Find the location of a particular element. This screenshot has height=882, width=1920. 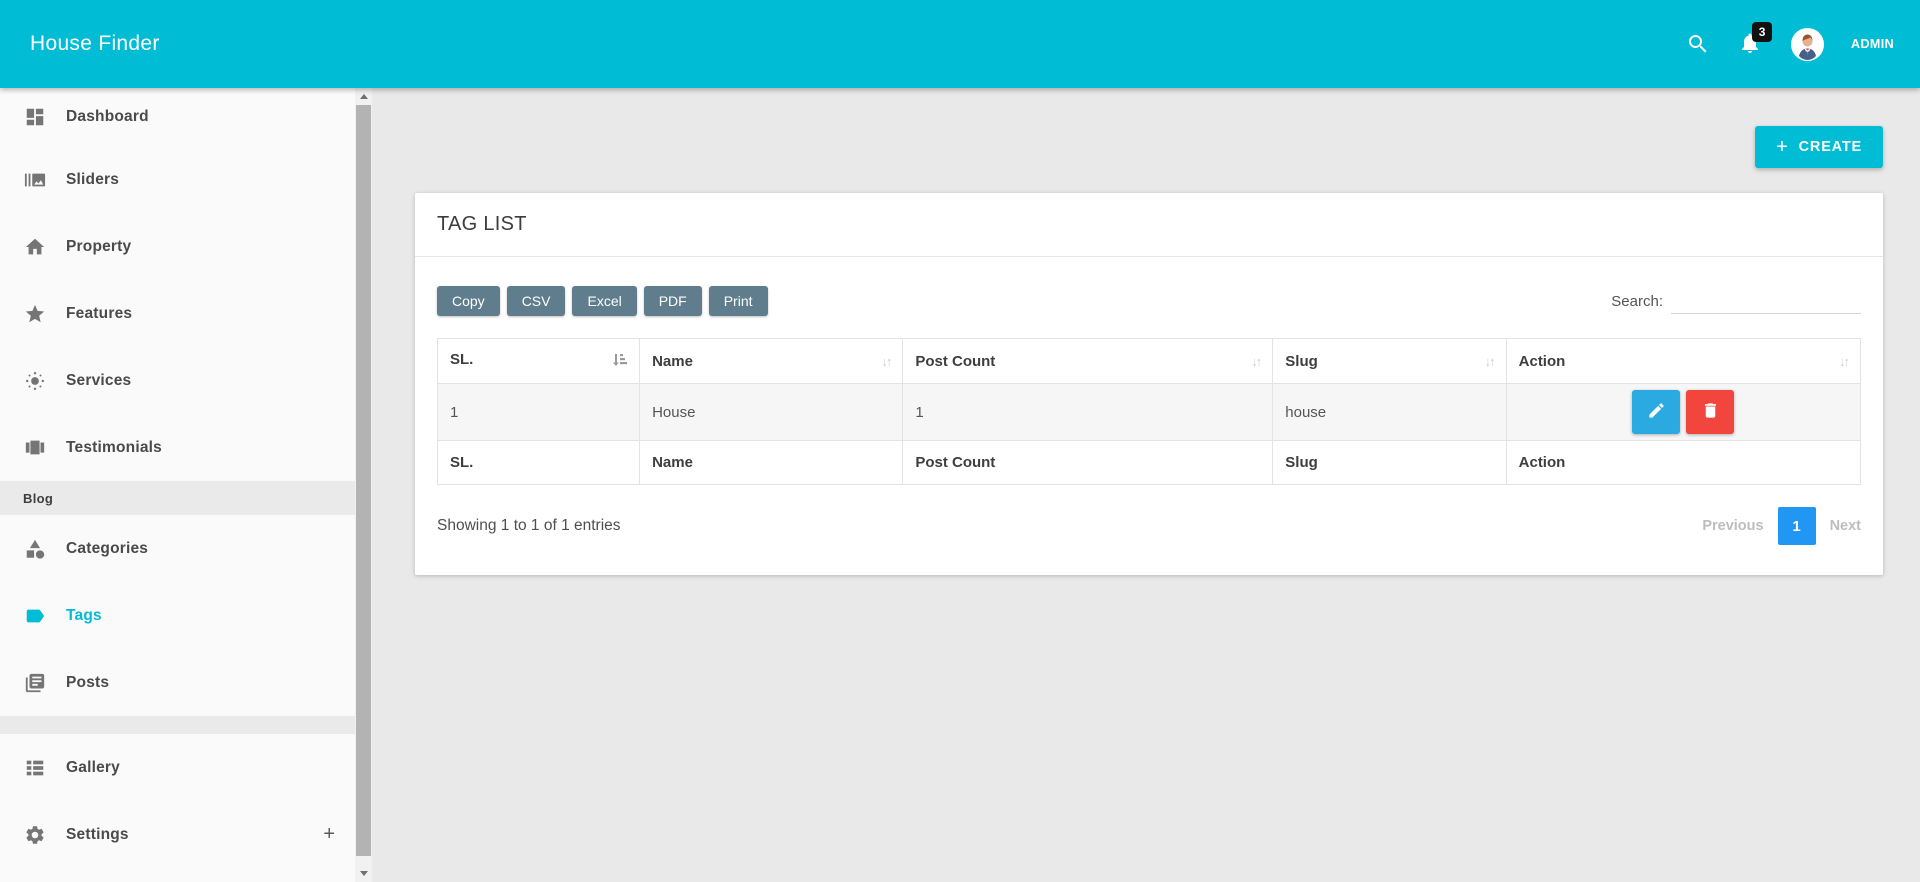

sidebar-item-label: Categories is located at coordinates (107, 548).